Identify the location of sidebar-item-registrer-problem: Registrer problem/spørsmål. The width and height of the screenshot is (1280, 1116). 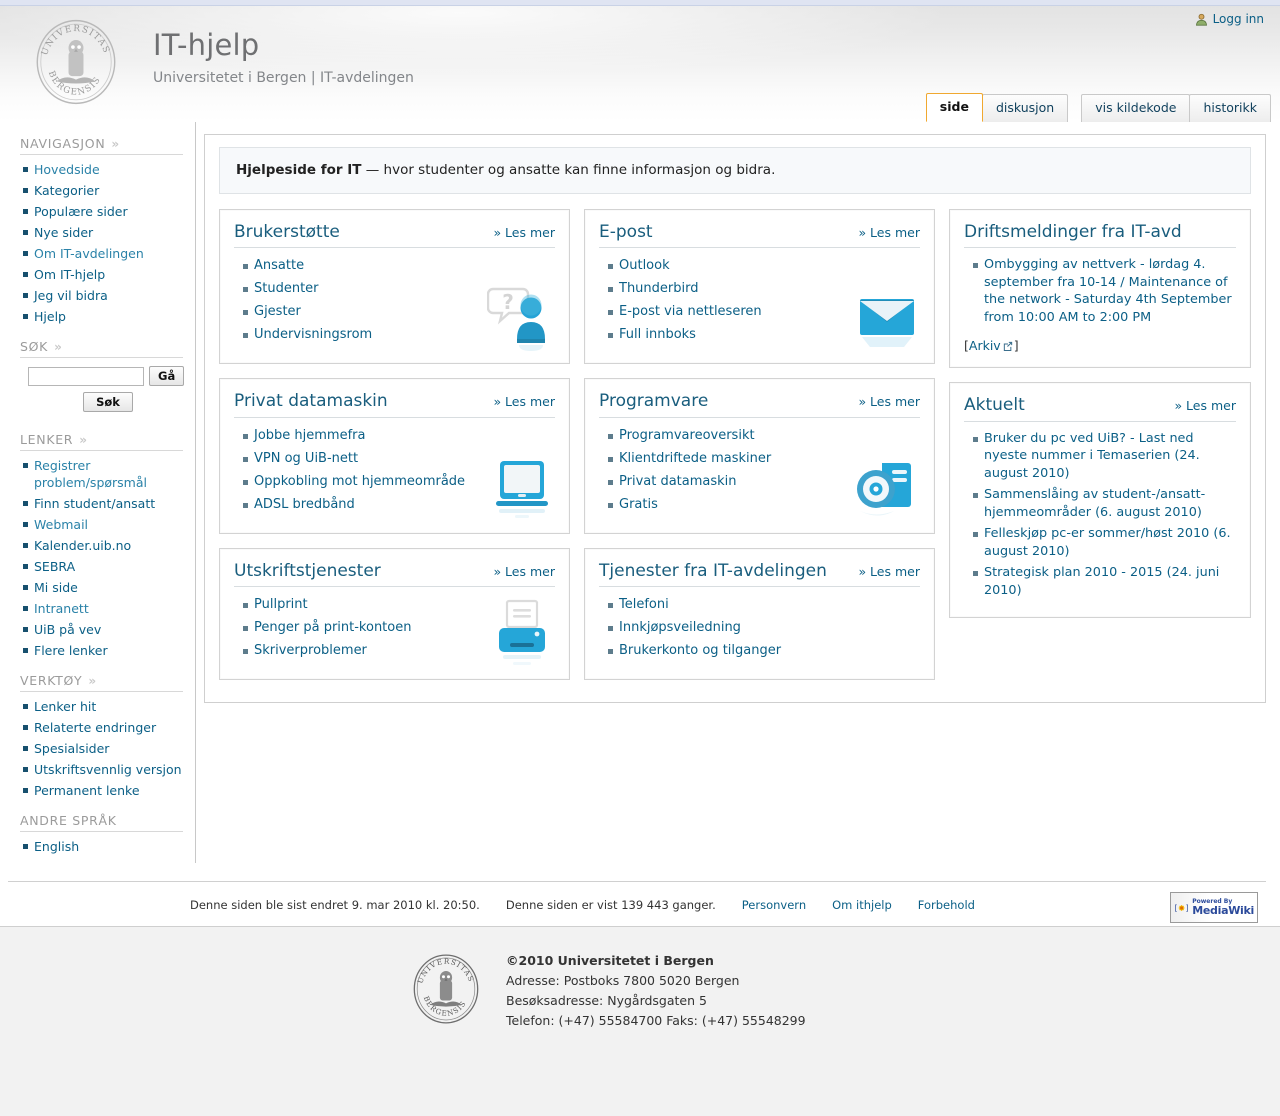
(90, 474).